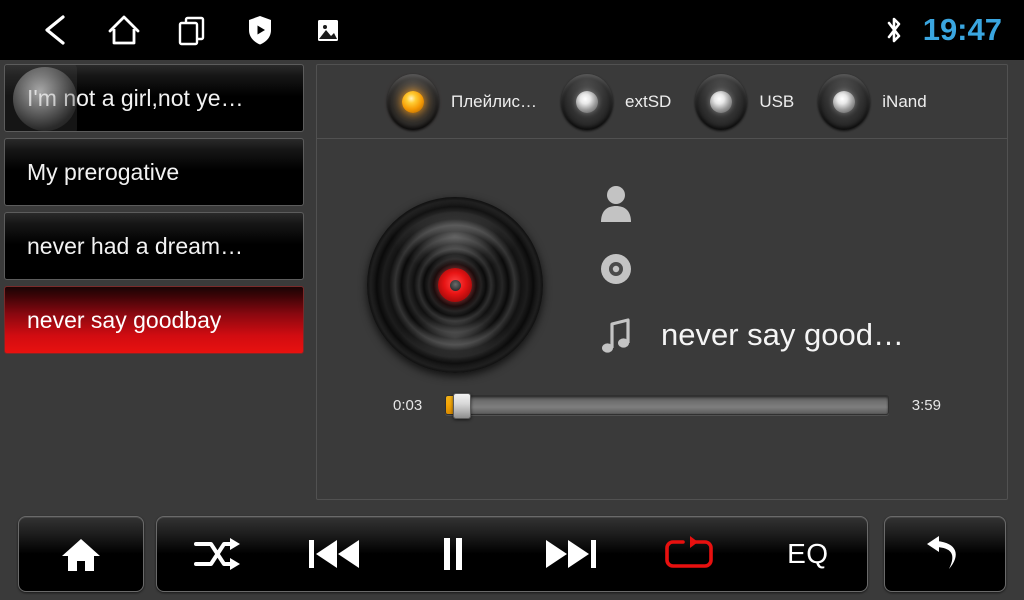 This screenshot has width=1024, height=600. Describe the element at coordinates (667, 406) in the screenshot. I see `seek-bar` at that location.